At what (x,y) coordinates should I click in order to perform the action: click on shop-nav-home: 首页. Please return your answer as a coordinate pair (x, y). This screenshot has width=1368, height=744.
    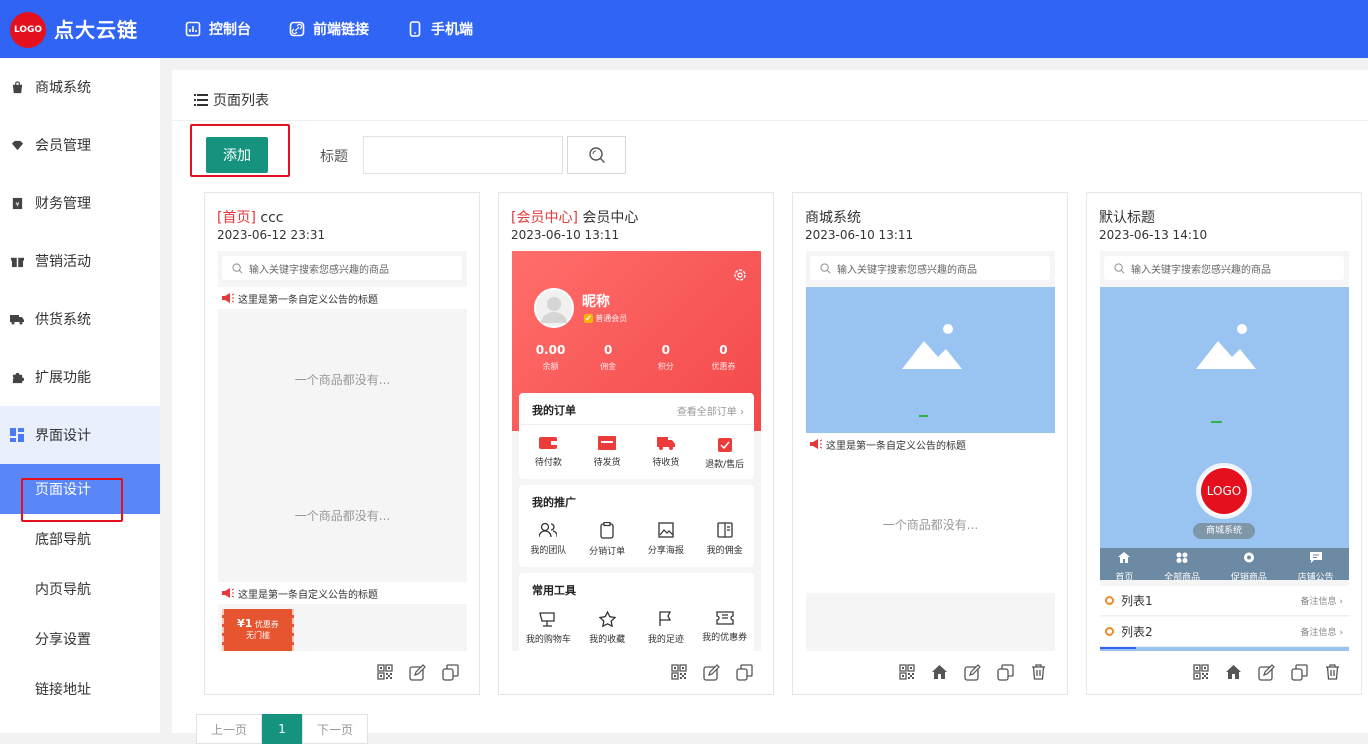
    Looking at the image, I should click on (1124, 565).